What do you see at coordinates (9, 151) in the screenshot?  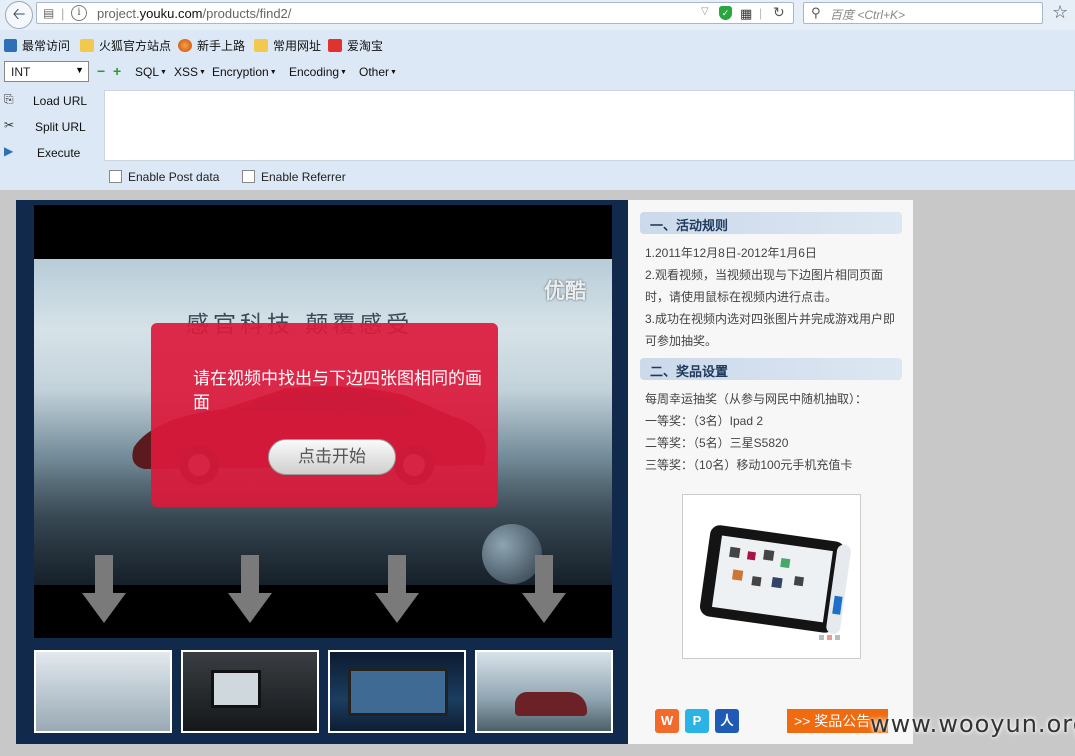 I see `execute-icon: ▶` at bounding box center [9, 151].